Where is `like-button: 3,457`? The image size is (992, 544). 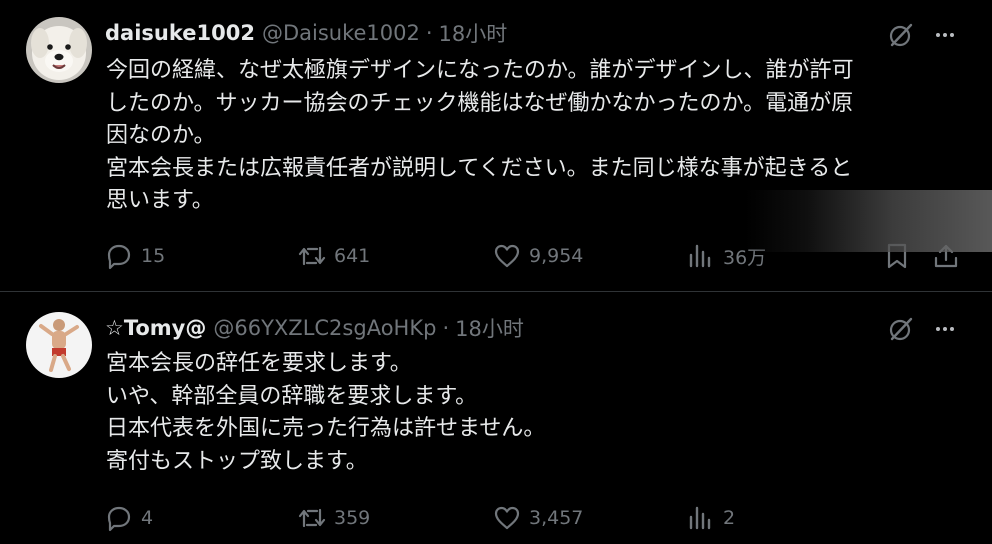
like-button: 3,457 is located at coordinates (538, 518).